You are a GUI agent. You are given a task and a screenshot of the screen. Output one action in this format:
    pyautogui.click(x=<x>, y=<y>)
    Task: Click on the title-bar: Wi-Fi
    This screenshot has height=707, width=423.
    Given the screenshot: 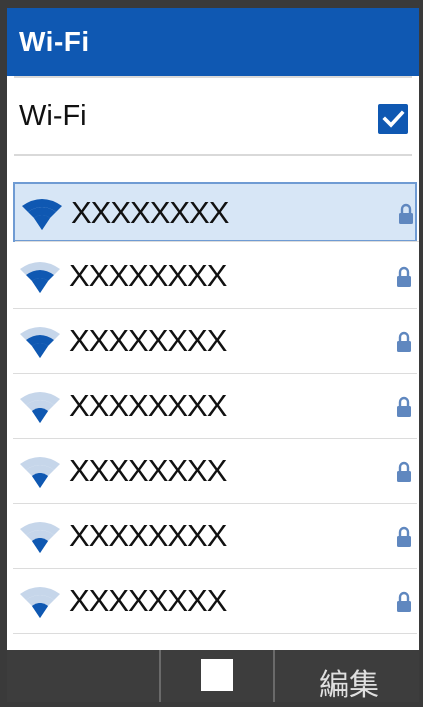 What is the action you would take?
    pyautogui.click(x=213, y=42)
    